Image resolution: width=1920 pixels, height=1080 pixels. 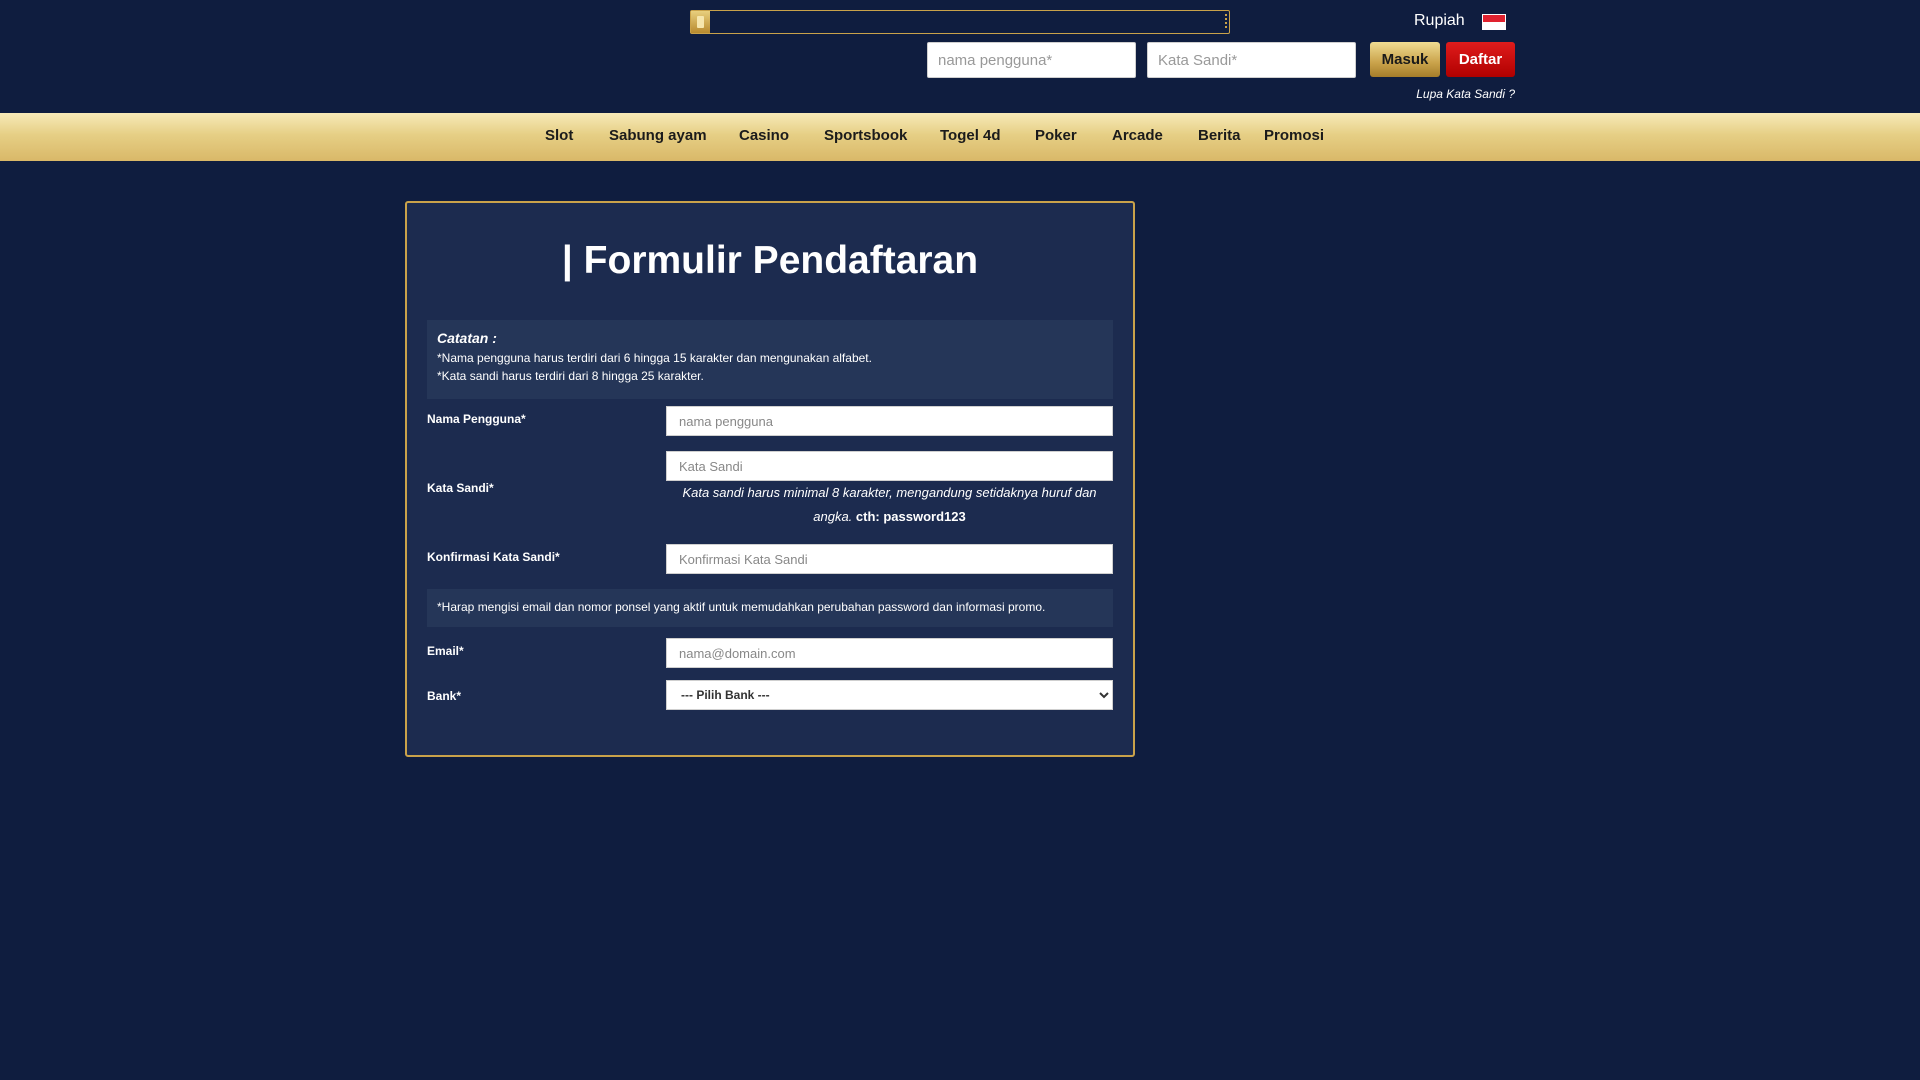 What do you see at coordinates (889, 421) in the screenshot?
I see `username-field` at bounding box center [889, 421].